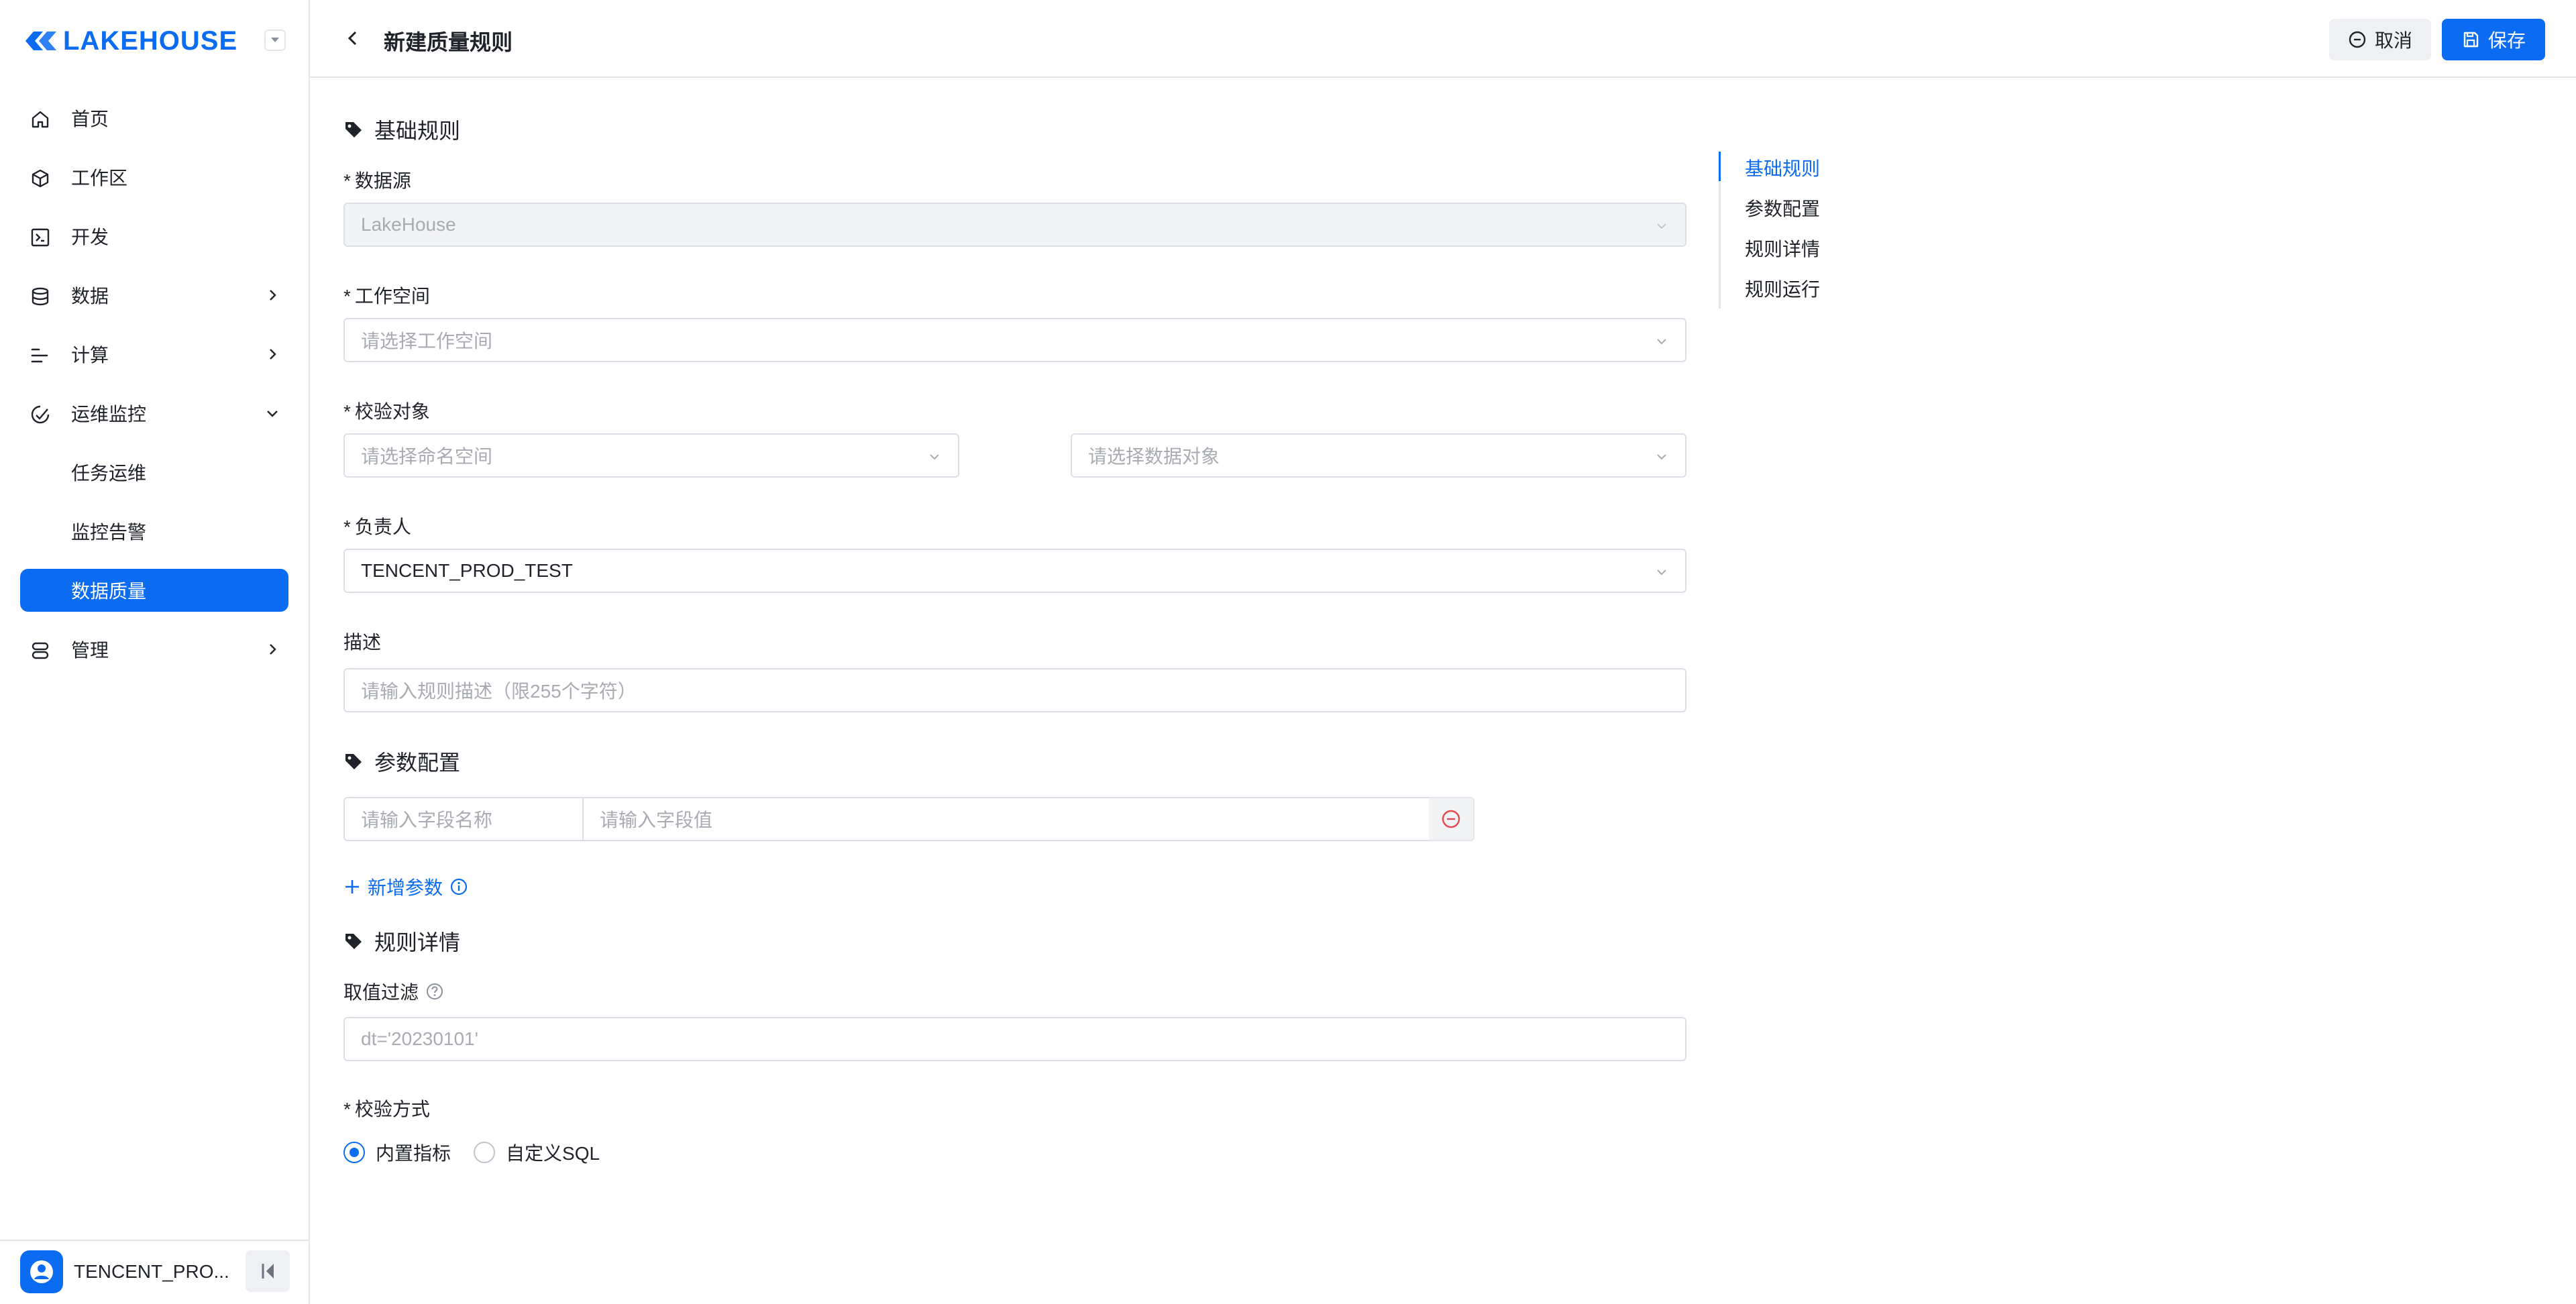 Image resolution: width=2576 pixels, height=1304 pixels. Describe the element at coordinates (2380, 40) in the screenshot. I see `cancel-button: 取消` at that location.